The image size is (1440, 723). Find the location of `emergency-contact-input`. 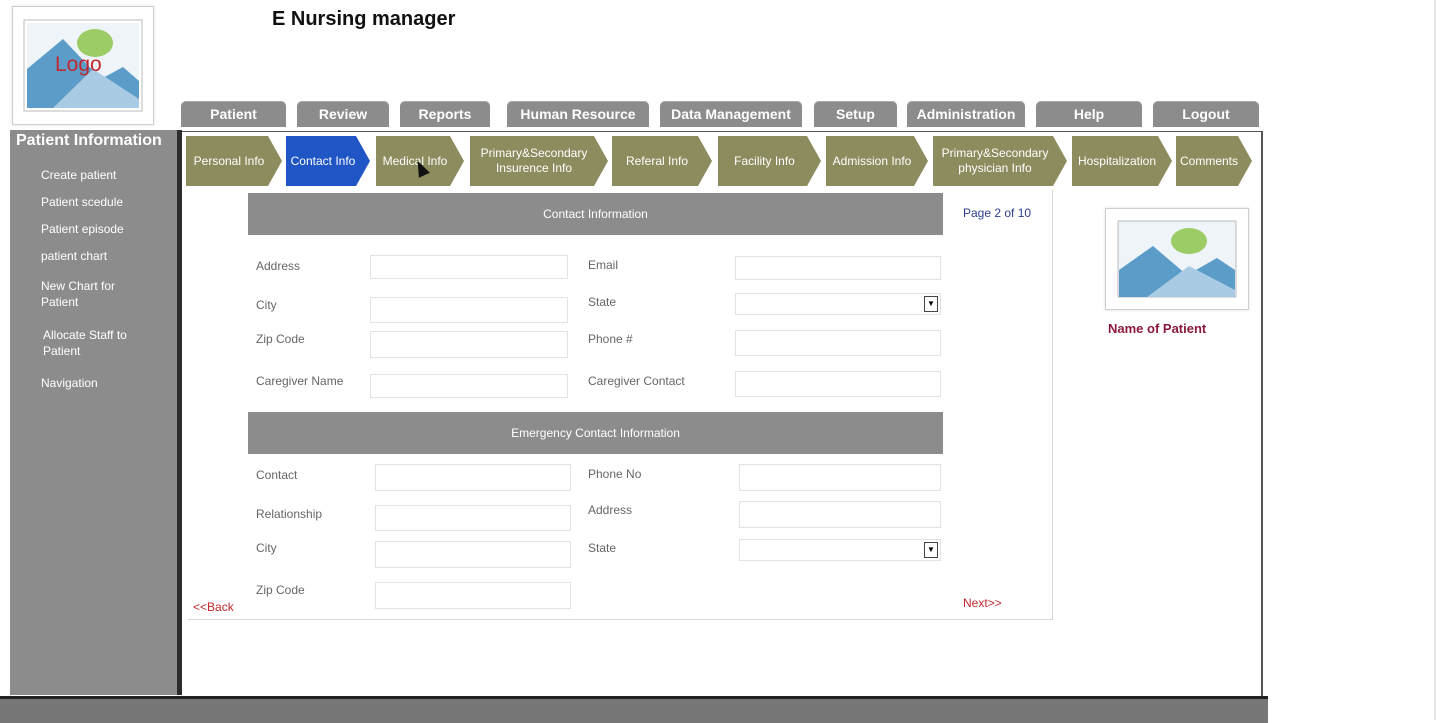

emergency-contact-input is located at coordinates (473, 477).